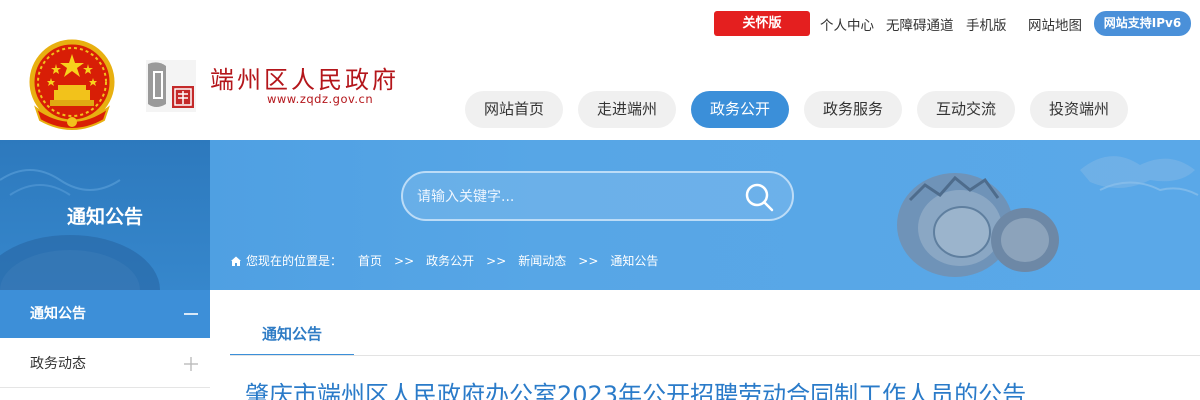  I want to click on expand-icon, so click(191, 364).